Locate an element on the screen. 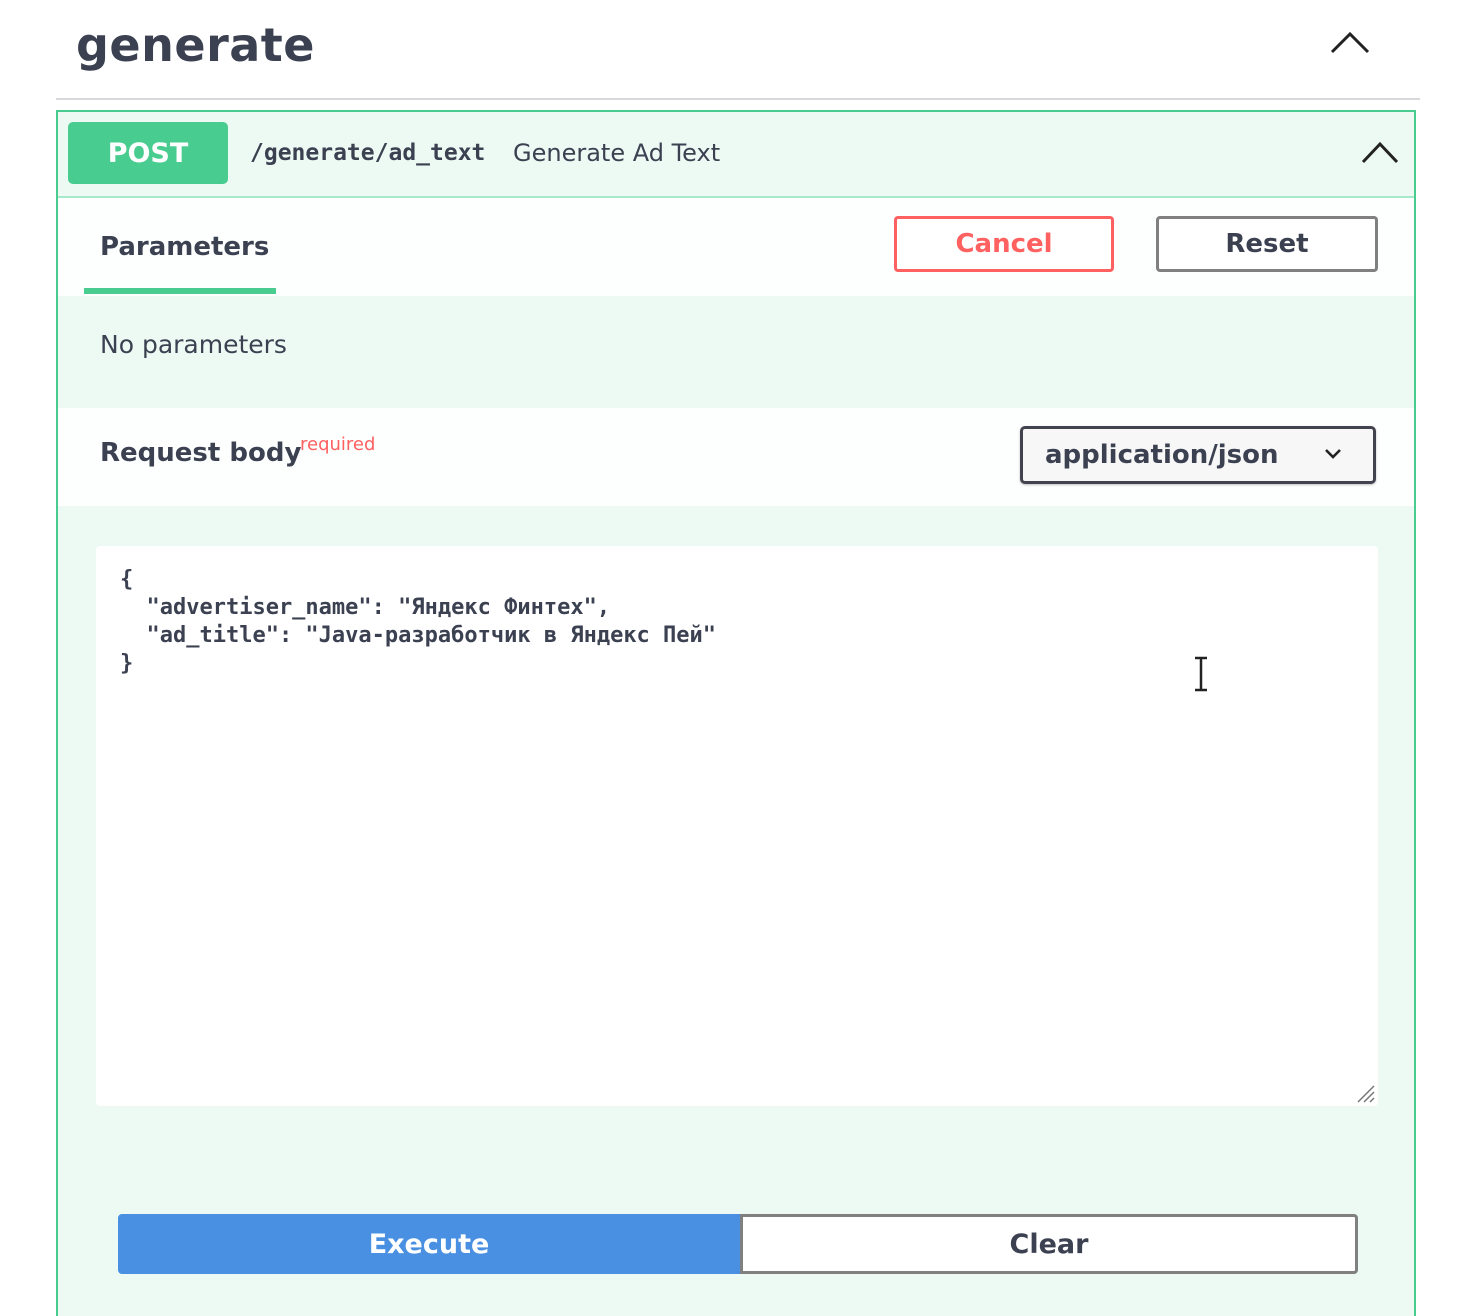 The image size is (1472, 1316). text-cursor-icon is located at coordinates (1201, 674).